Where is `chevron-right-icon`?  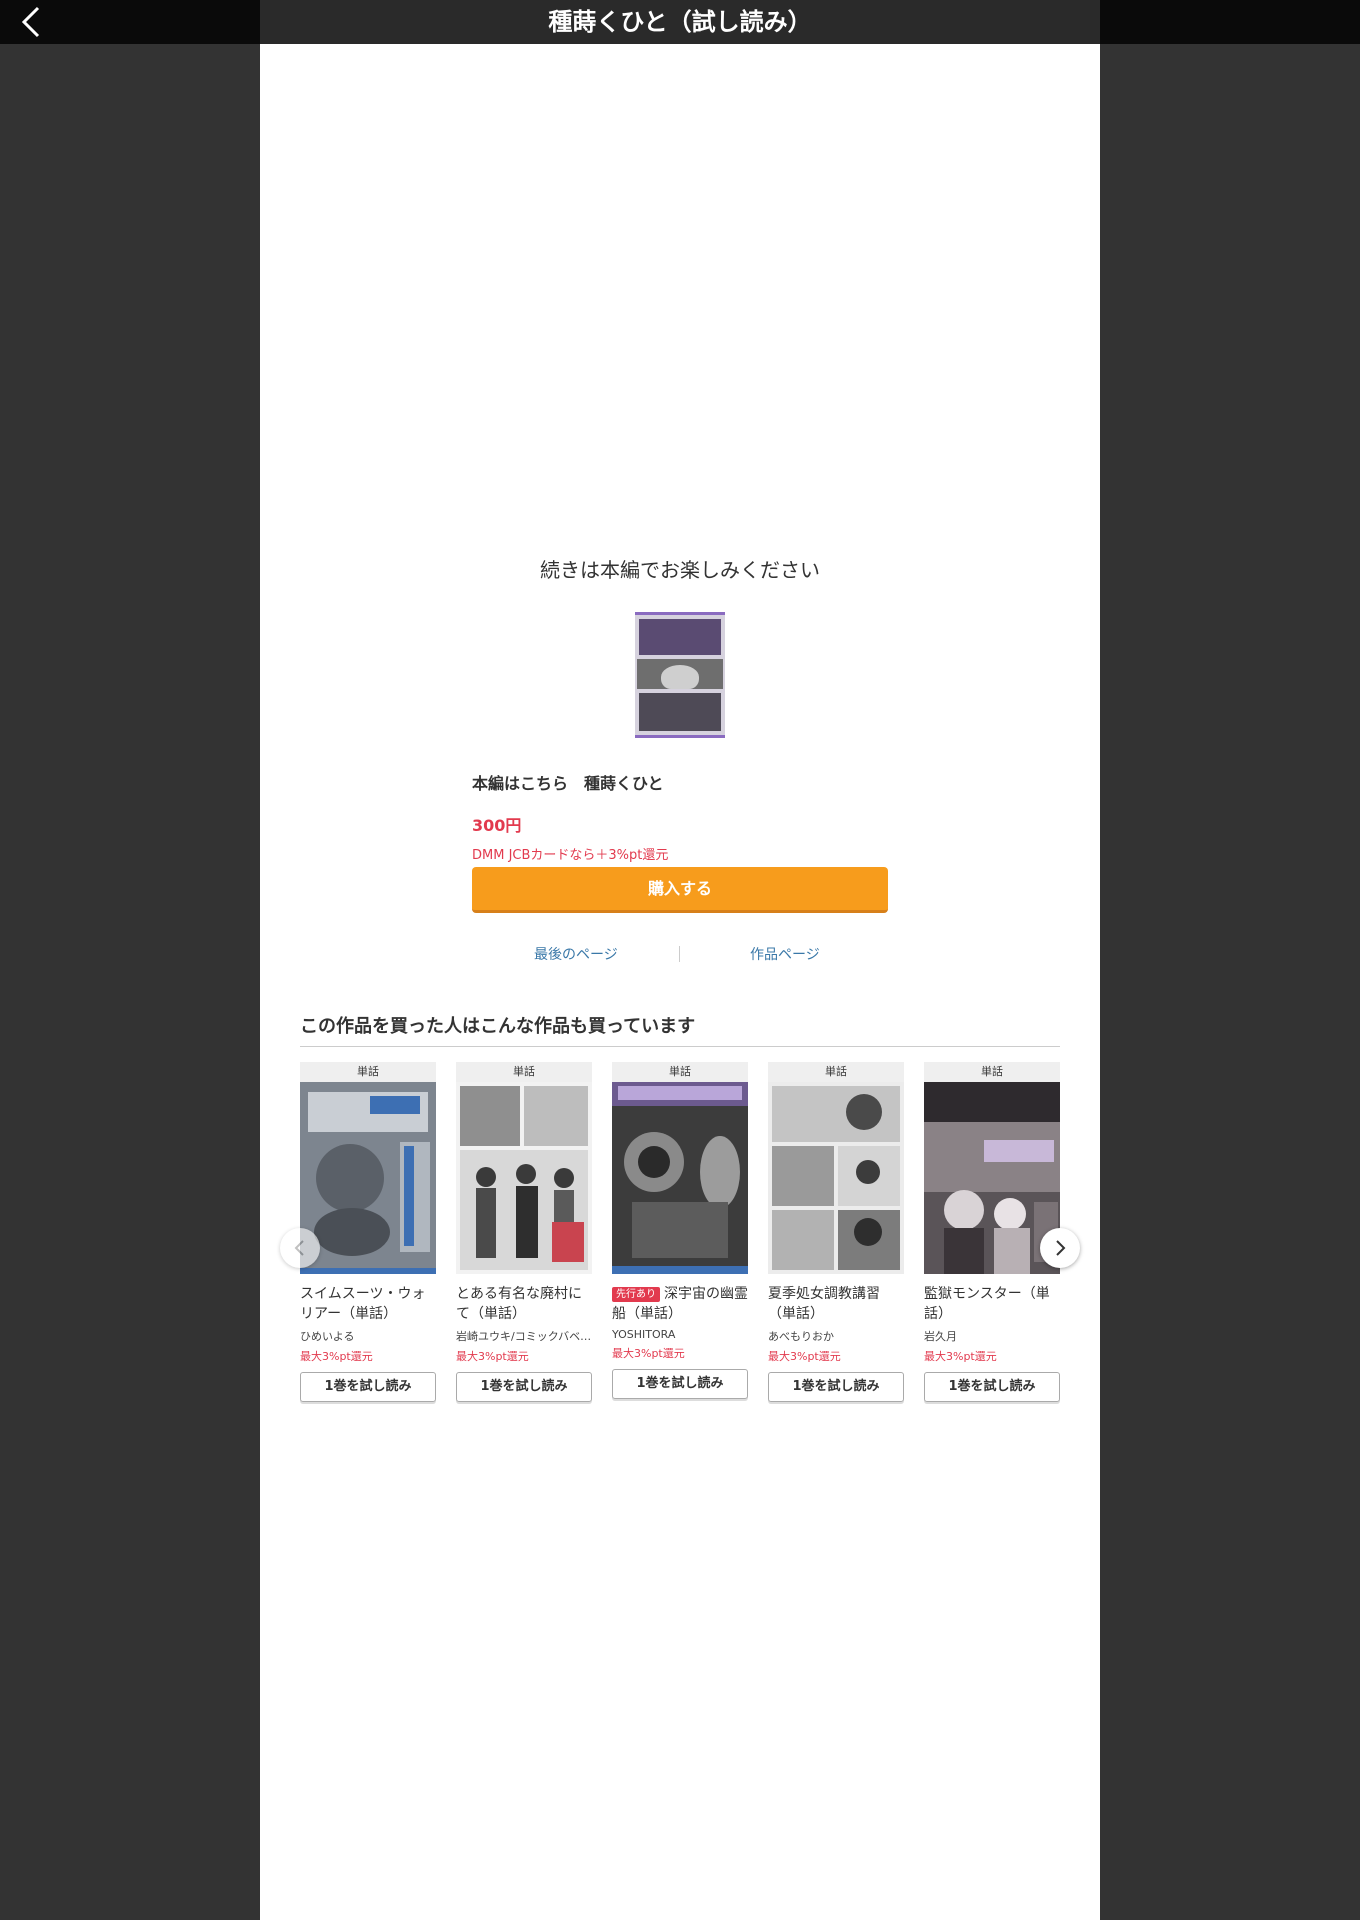
chevron-right-icon is located at coordinates (1061, 1248).